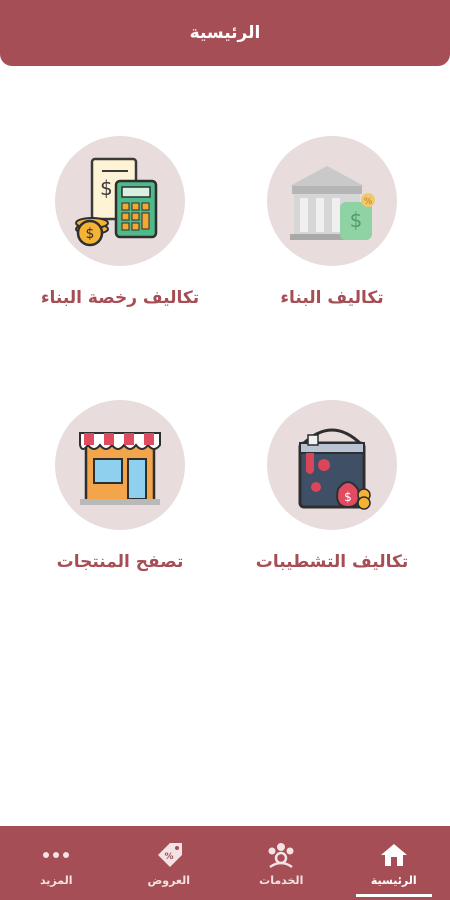 Image resolution: width=450 pixels, height=900 pixels. I want to click on tile-label-browse-products: تصفح المنتجات, so click(120, 562).